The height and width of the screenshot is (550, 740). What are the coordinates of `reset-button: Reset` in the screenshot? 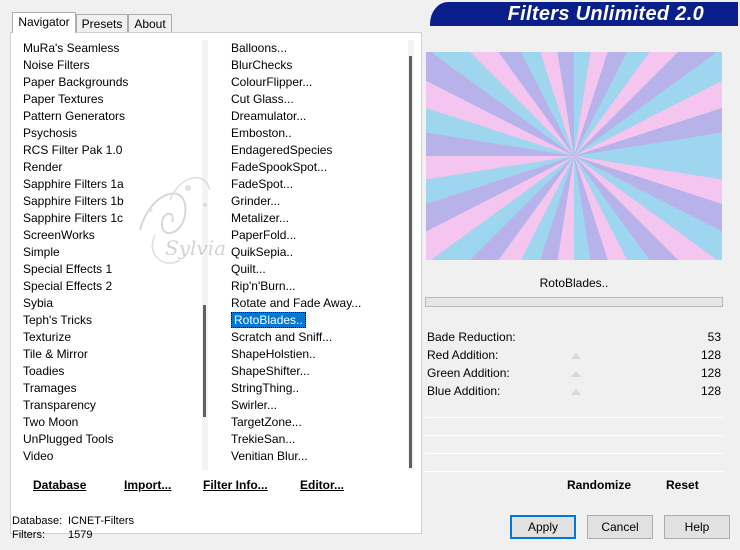 It's located at (682, 485).